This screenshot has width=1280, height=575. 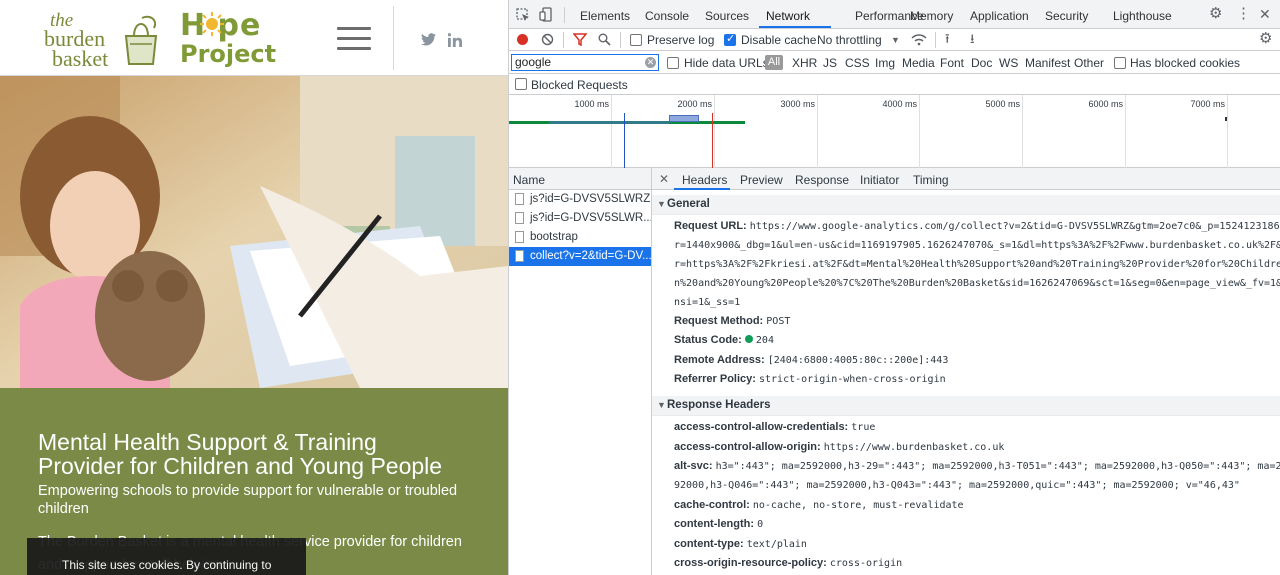 I want to click on close-details-icon: ✕, so click(x=664, y=179).